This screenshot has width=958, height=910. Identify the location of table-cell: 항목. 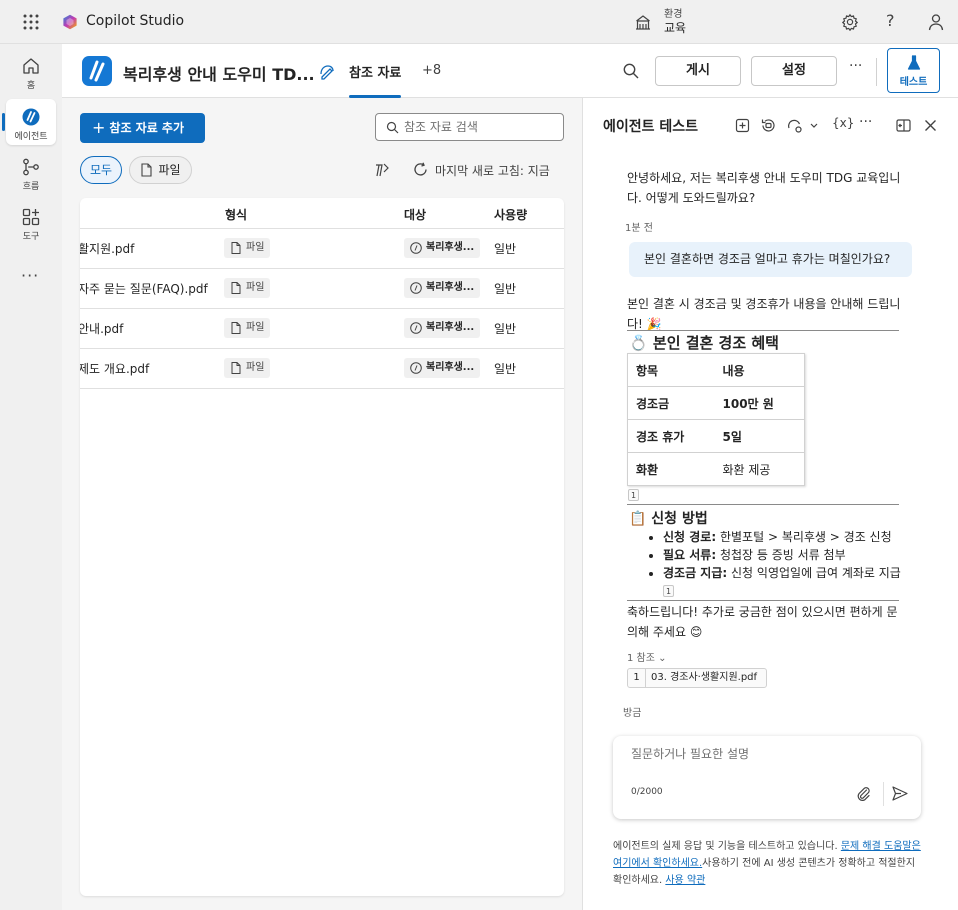
(671, 370).